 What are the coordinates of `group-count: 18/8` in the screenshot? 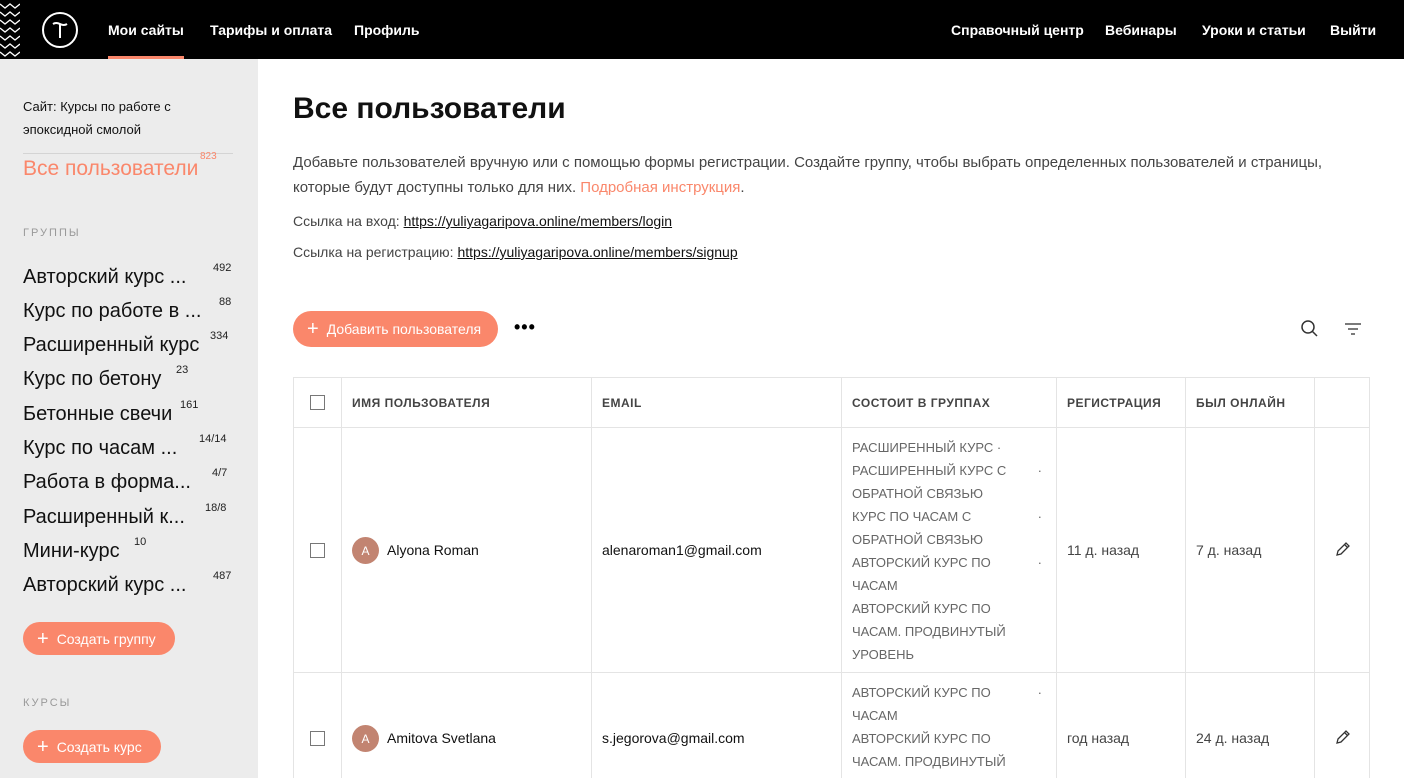 It's located at (216, 508).